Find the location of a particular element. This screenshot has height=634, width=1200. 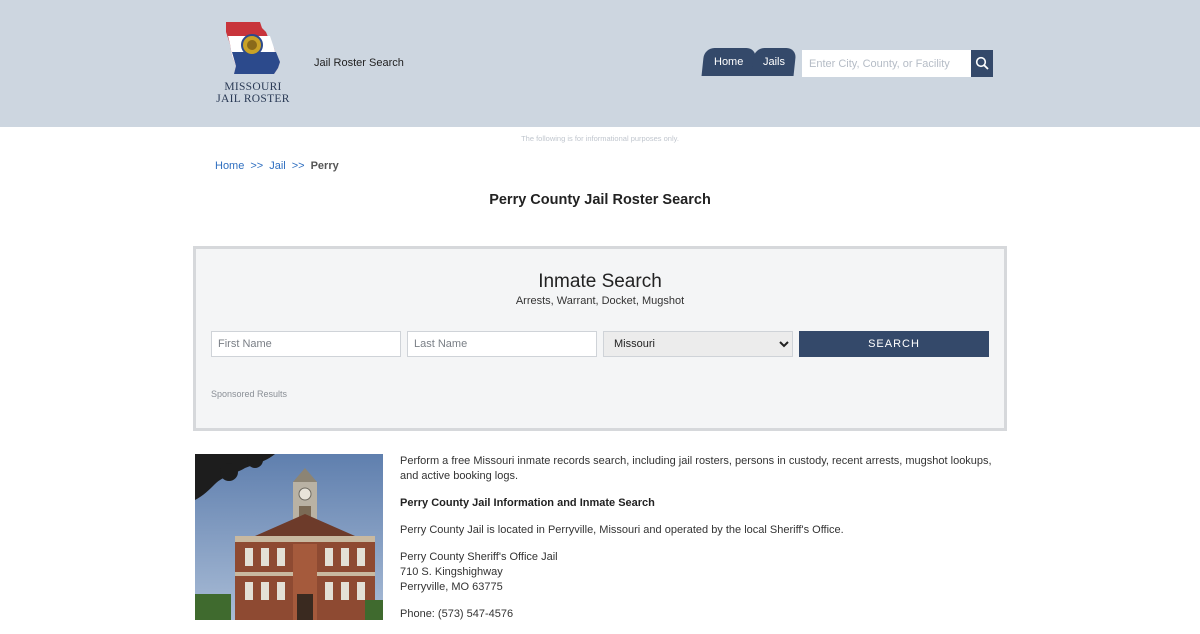

address-facility-name: Perry County Sheriff's Office Jail is located at coordinates (479, 557).